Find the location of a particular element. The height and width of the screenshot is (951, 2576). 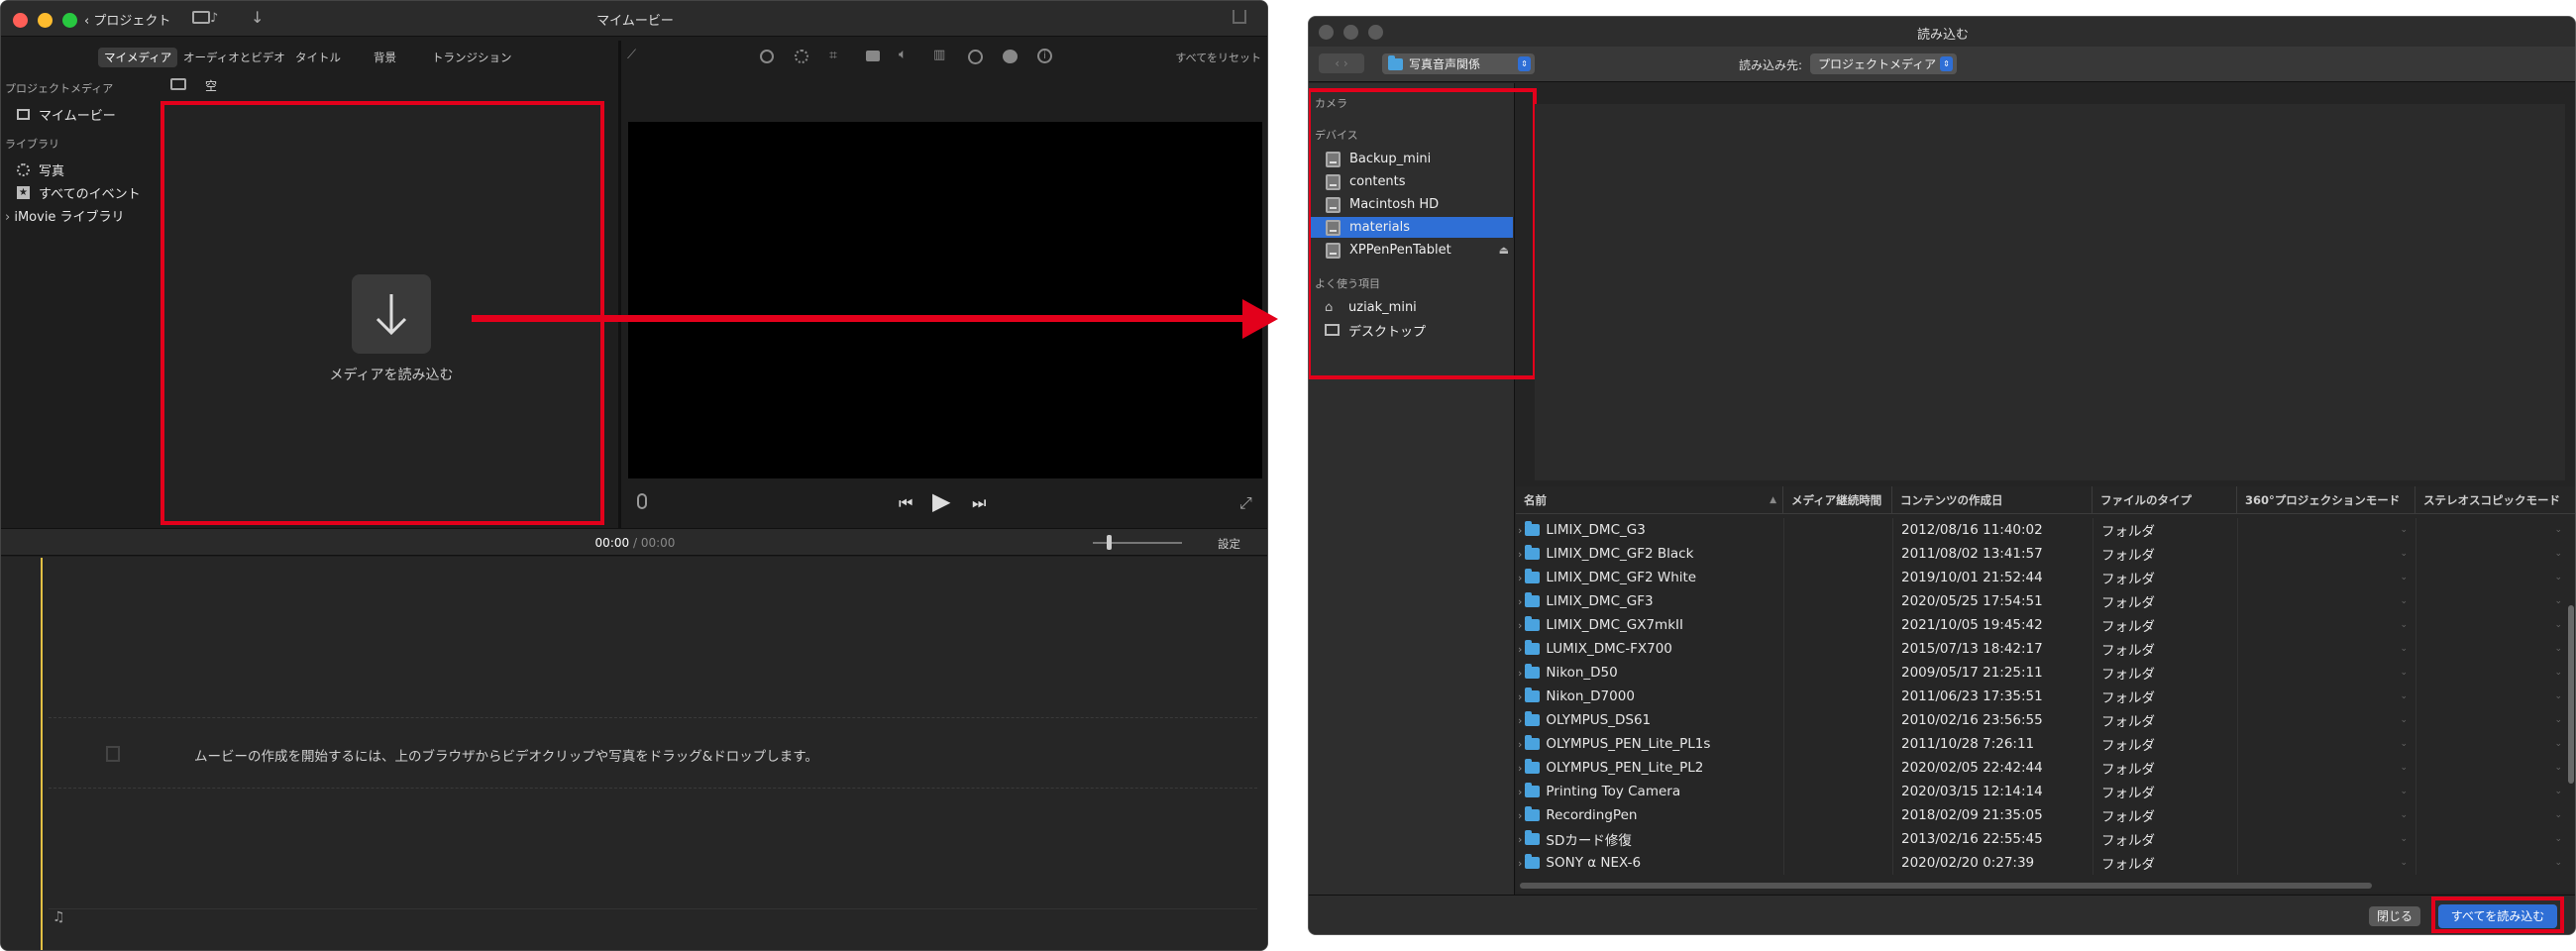

sidebar-item-my-movie: マイムービー is located at coordinates (66, 114).